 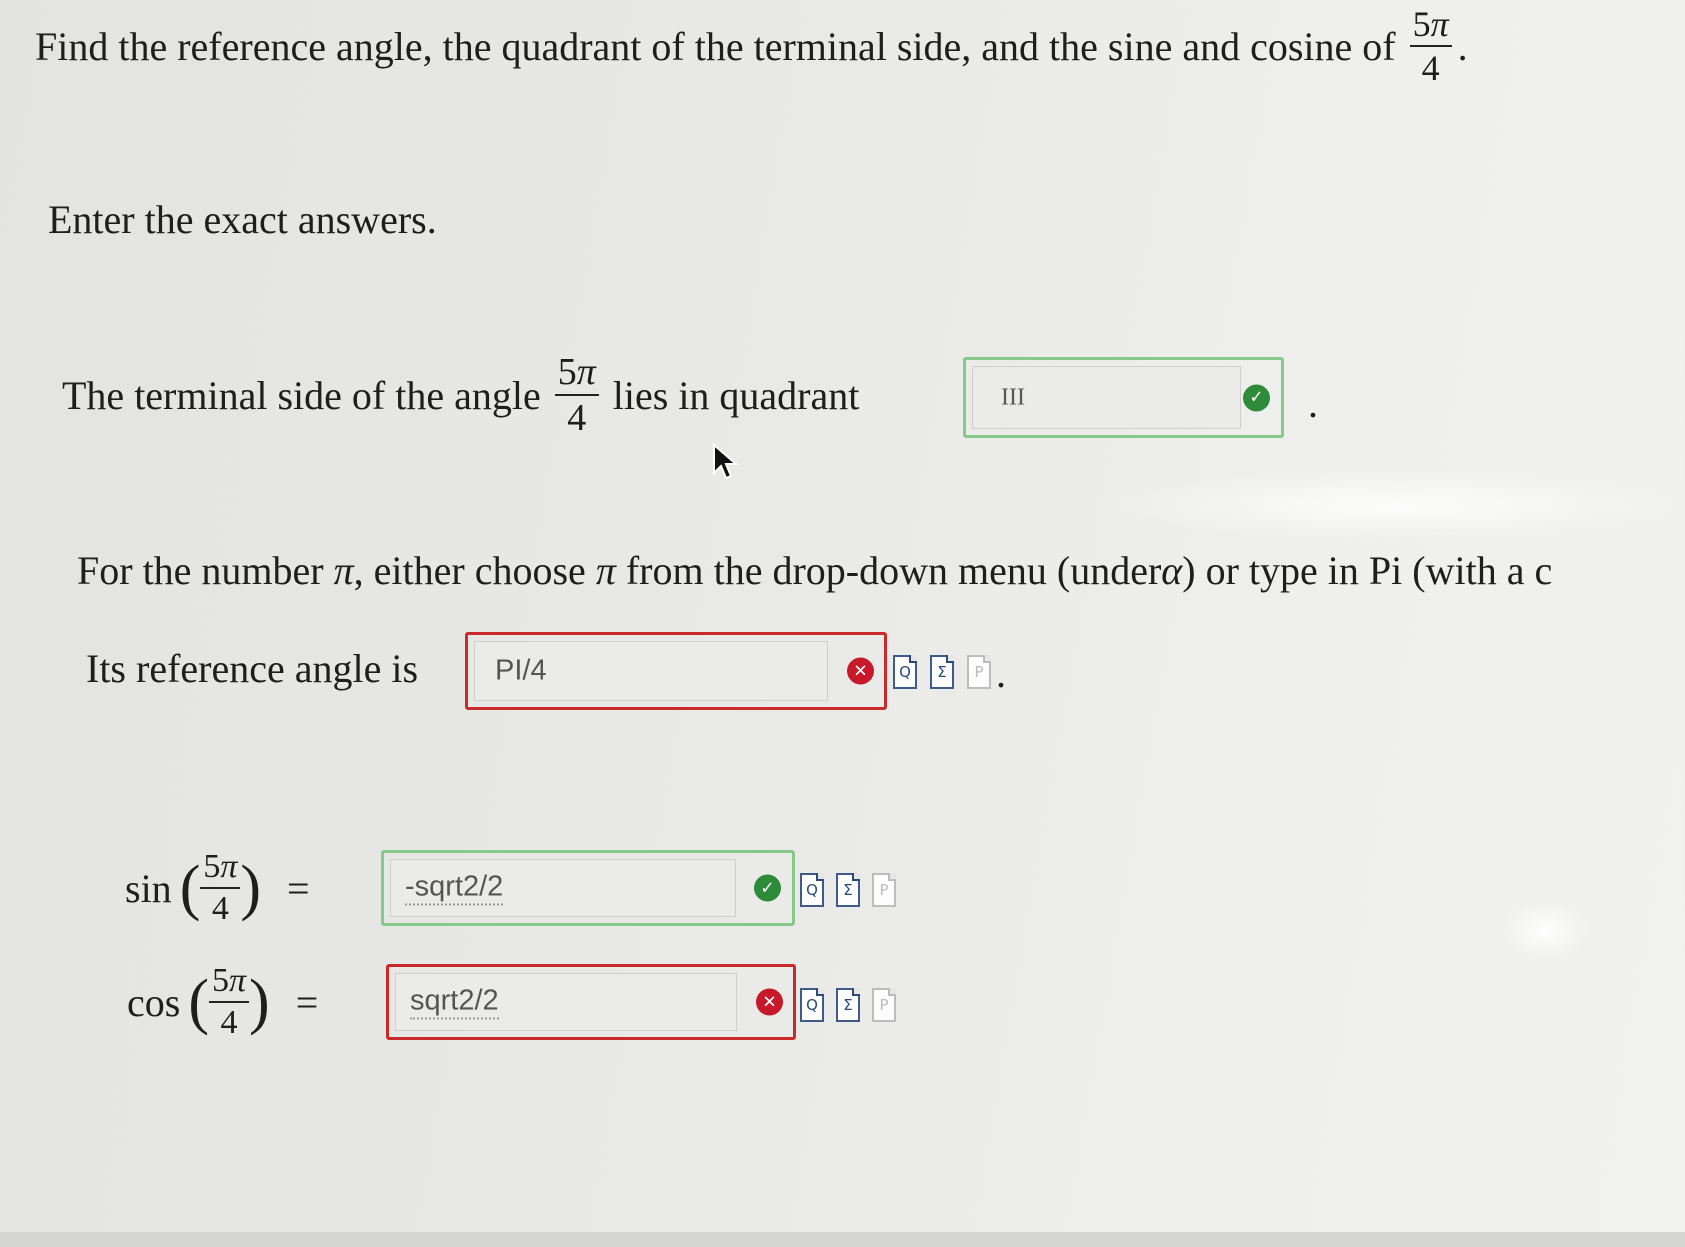 What do you see at coordinates (1106, 397) in the screenshot?
I see `quadrant-input: III` at bounding box center [1106, 397].